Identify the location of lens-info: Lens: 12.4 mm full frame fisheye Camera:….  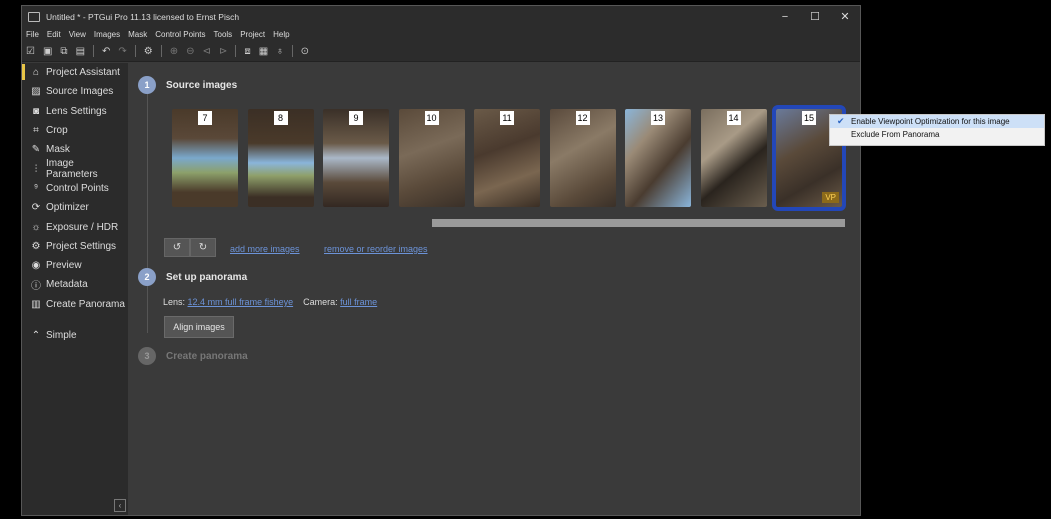
(270, 302).